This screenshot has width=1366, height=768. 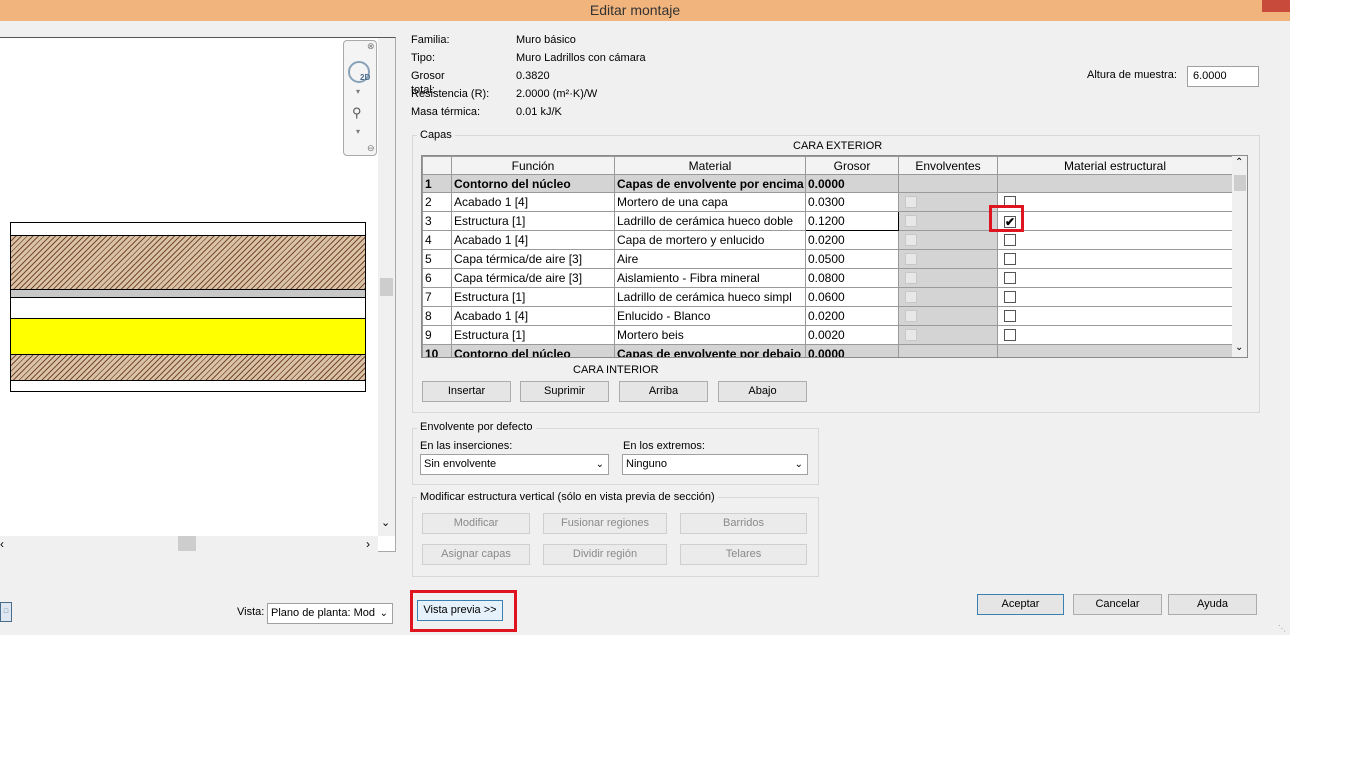 What do you see at coordinates (646, 464) in the screenshot?
I see `ends-select-value: Ninguno` at bounding box center [646, 464].